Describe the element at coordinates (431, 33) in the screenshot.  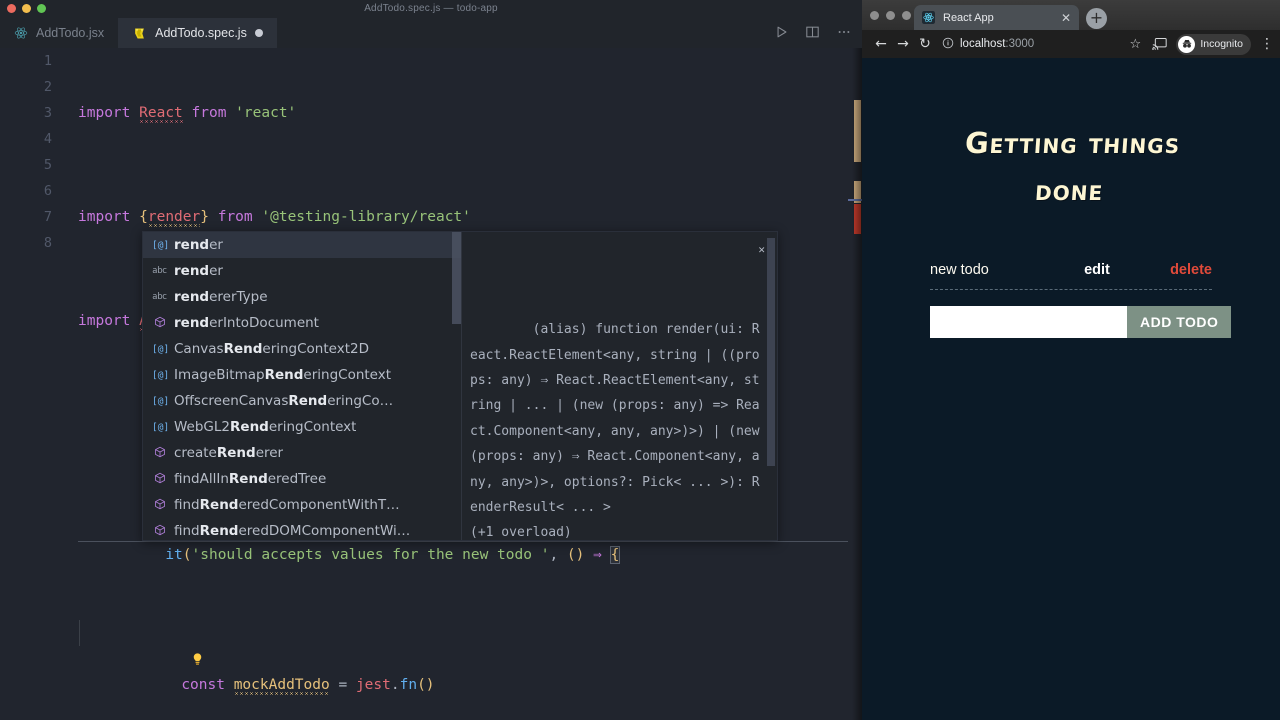
I see `editor-tabbar: AddTodo.jsx AddTodo.spec.js` at that location.